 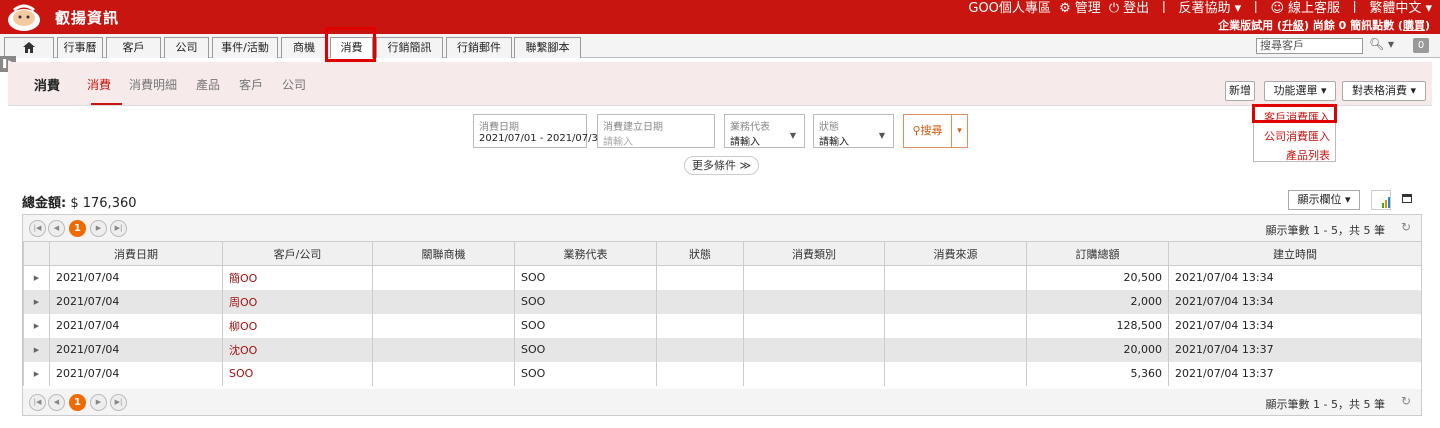 I want to click on highlight-box, so click(x=350, y=44).